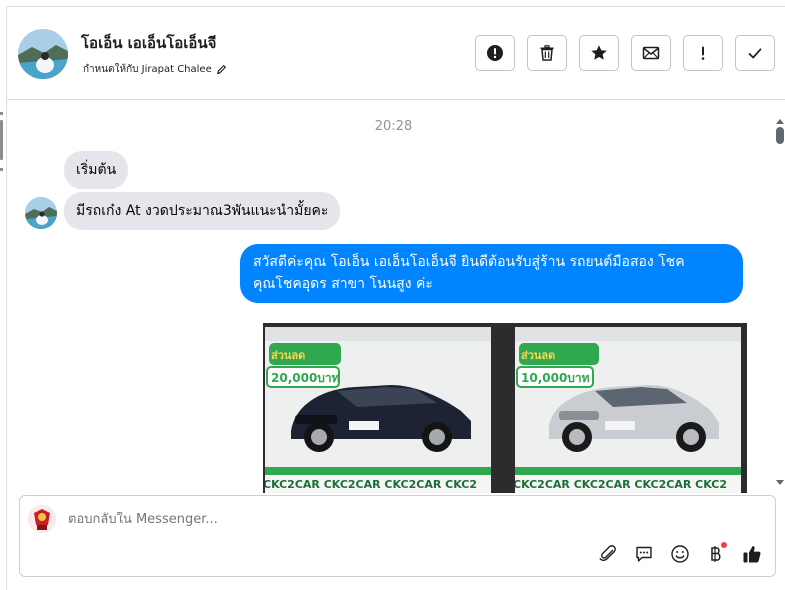 The width and height of the screenshot is (785, 590). I want to click on trash-icon, so click(547, 53).